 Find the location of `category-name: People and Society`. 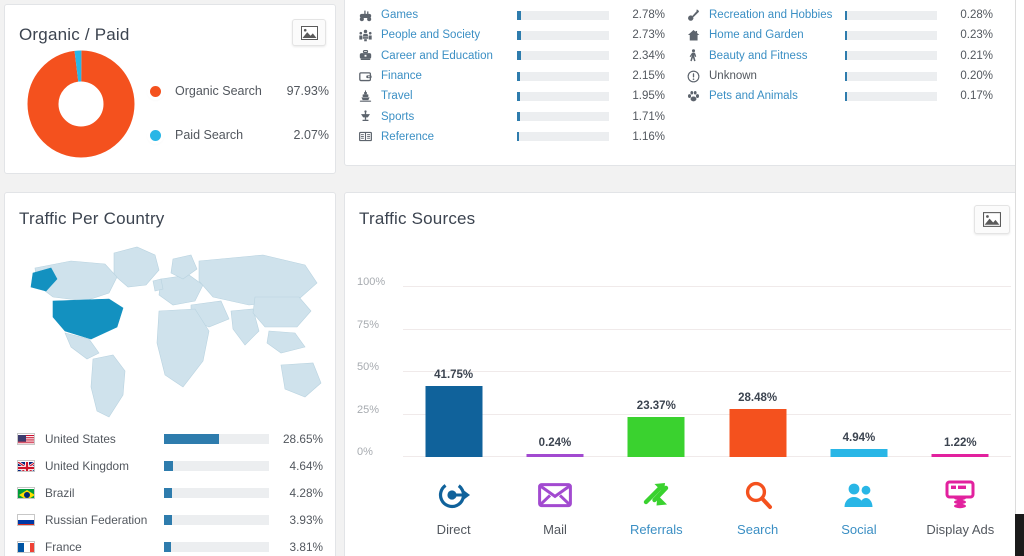

category-name: People and Society is located at coordinates (449, 35).